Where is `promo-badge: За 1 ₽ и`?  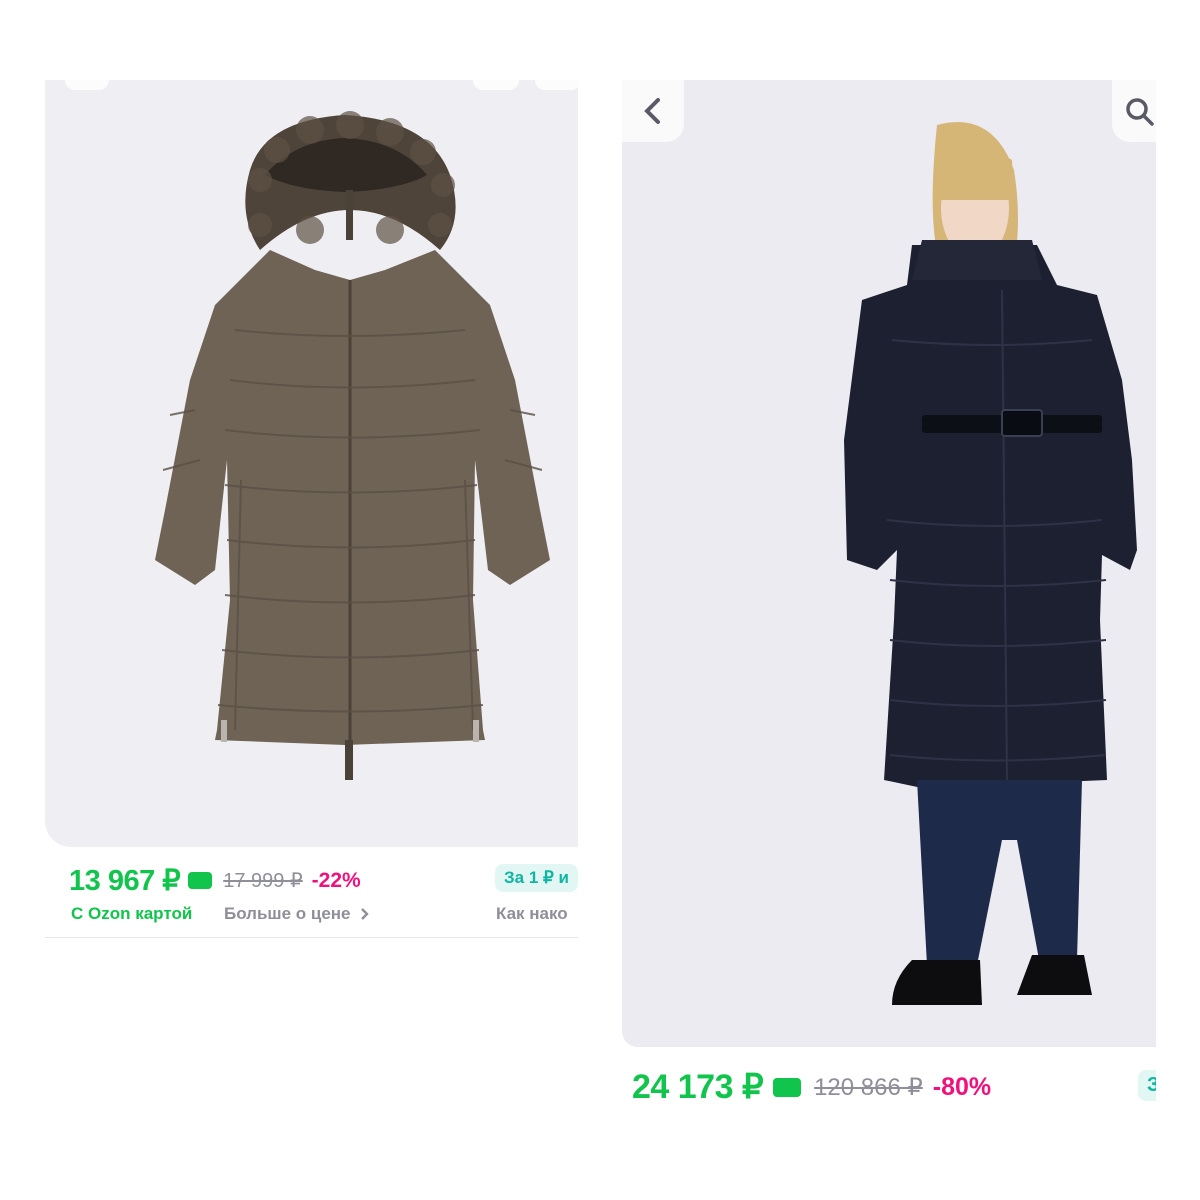 promo-badge: За 1 ₽ и is located at coordinates (536, 878).